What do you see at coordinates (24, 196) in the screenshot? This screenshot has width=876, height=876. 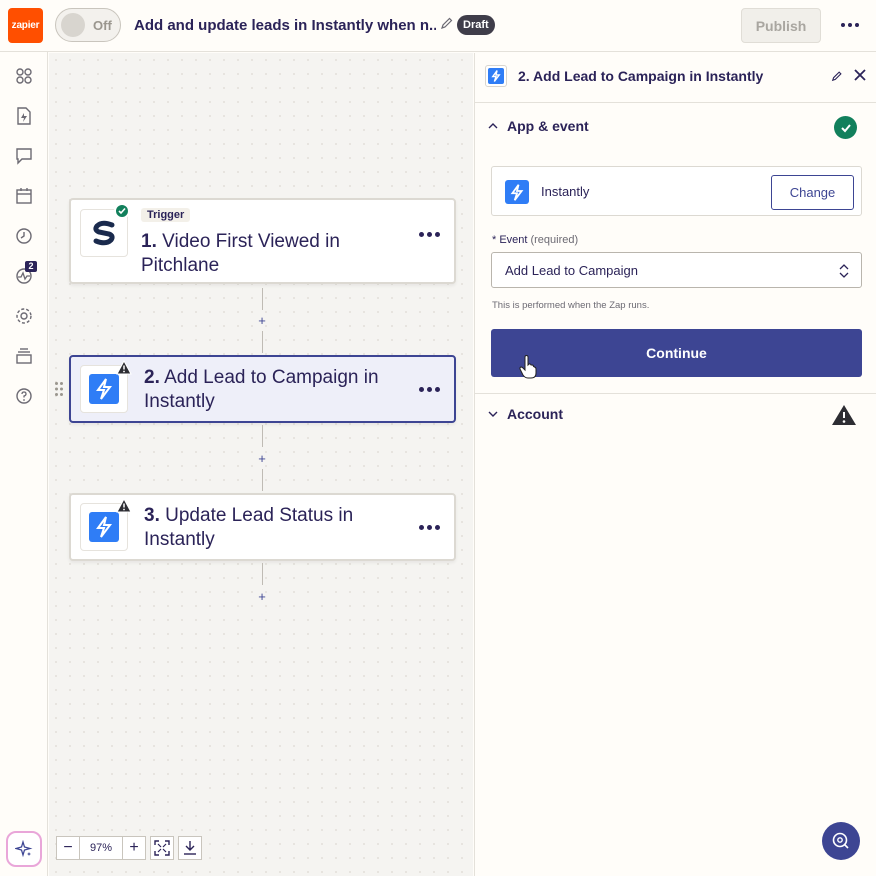 I see `calendar-icon` at bounding box center [24, 196].